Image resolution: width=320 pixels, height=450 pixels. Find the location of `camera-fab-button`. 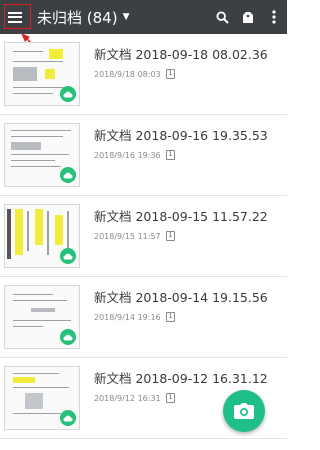

camera-fab-button is located at coordinates (244, 411).